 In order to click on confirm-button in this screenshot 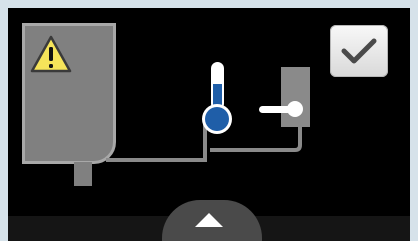, I will do `click(359, 51)`.